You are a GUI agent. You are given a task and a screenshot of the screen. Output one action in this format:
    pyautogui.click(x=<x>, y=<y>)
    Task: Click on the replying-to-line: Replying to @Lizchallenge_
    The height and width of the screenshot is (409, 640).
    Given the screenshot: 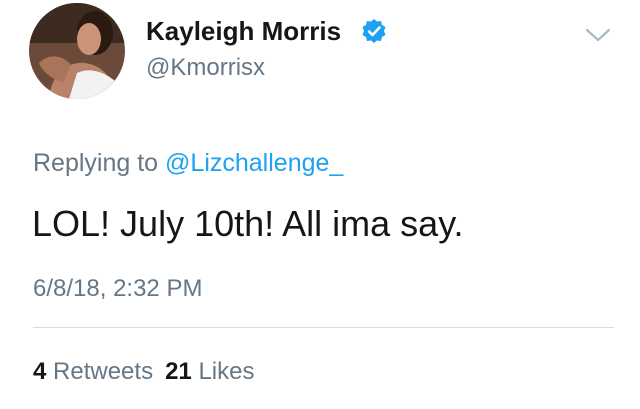 What is the action you would take?
    pyautogui.click(x=188, y=163)
    